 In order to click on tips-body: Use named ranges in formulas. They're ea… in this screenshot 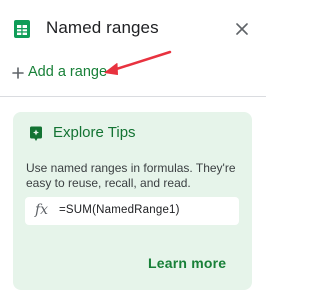, I will do `click(131, 175)`.